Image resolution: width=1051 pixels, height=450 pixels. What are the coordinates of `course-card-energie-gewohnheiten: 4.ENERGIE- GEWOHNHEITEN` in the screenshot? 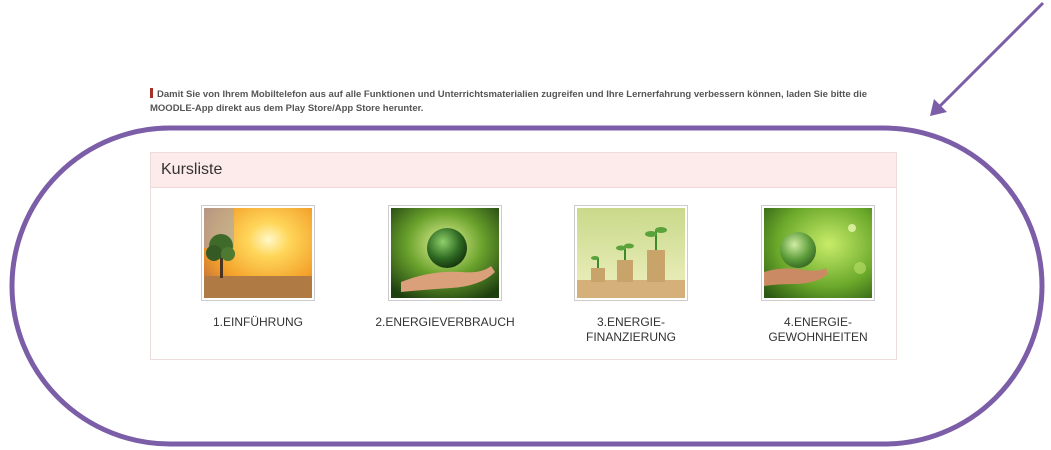 It's located at (818, 275).